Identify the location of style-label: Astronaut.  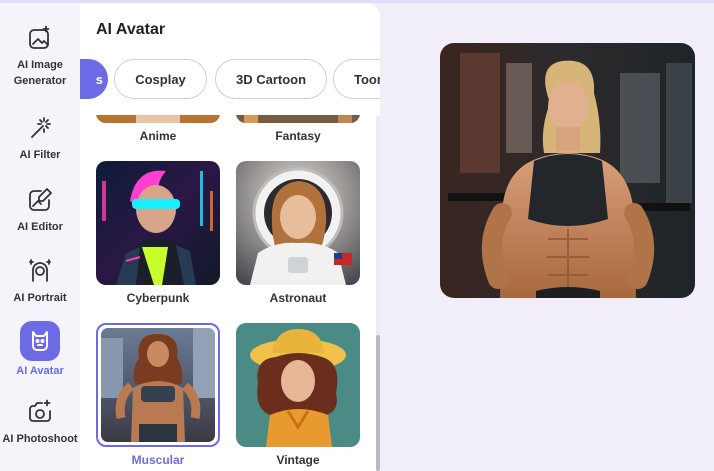
(298, 298).